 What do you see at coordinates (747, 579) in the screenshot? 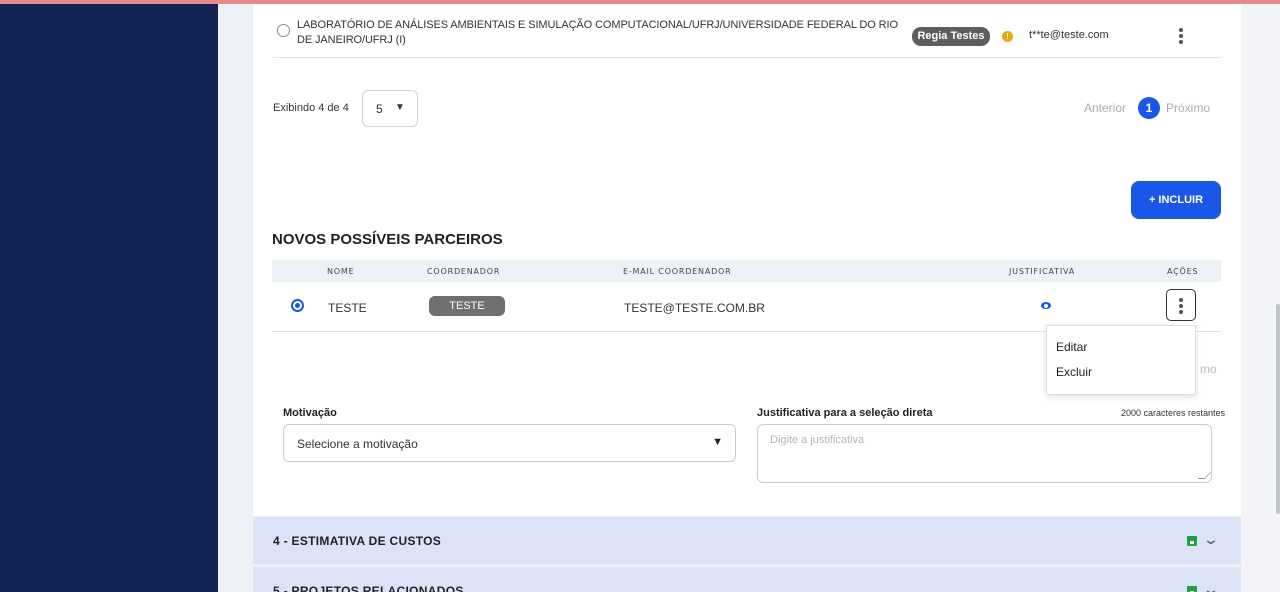
I see `accordion-projetos-relacionados: 5 - PROJETOS RELACIONADOS ⌄` at bounding box center [747, 579].